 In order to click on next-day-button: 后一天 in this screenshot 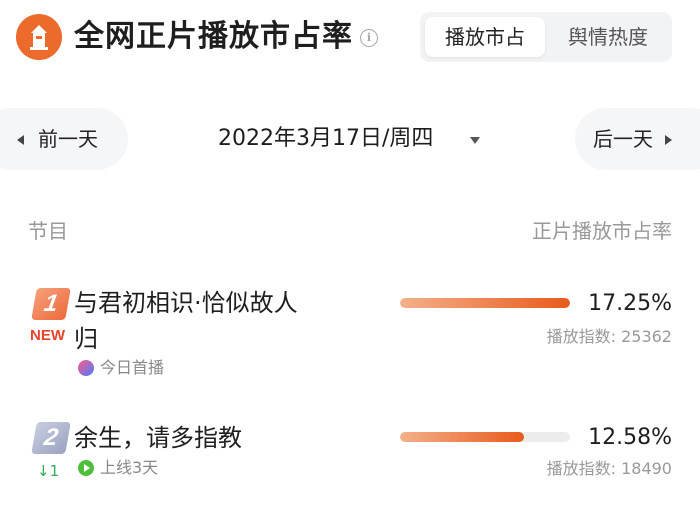, I will do `click(637, 139)`.